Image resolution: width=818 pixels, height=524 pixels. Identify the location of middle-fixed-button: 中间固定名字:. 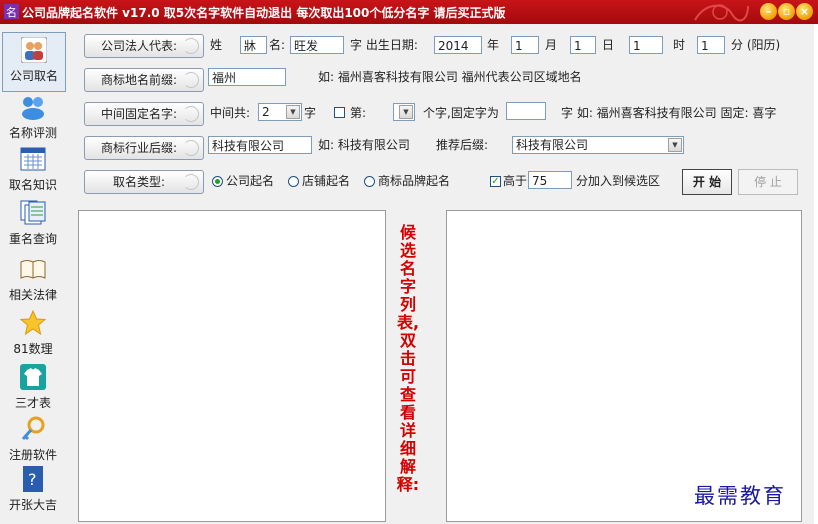
(144, 114).